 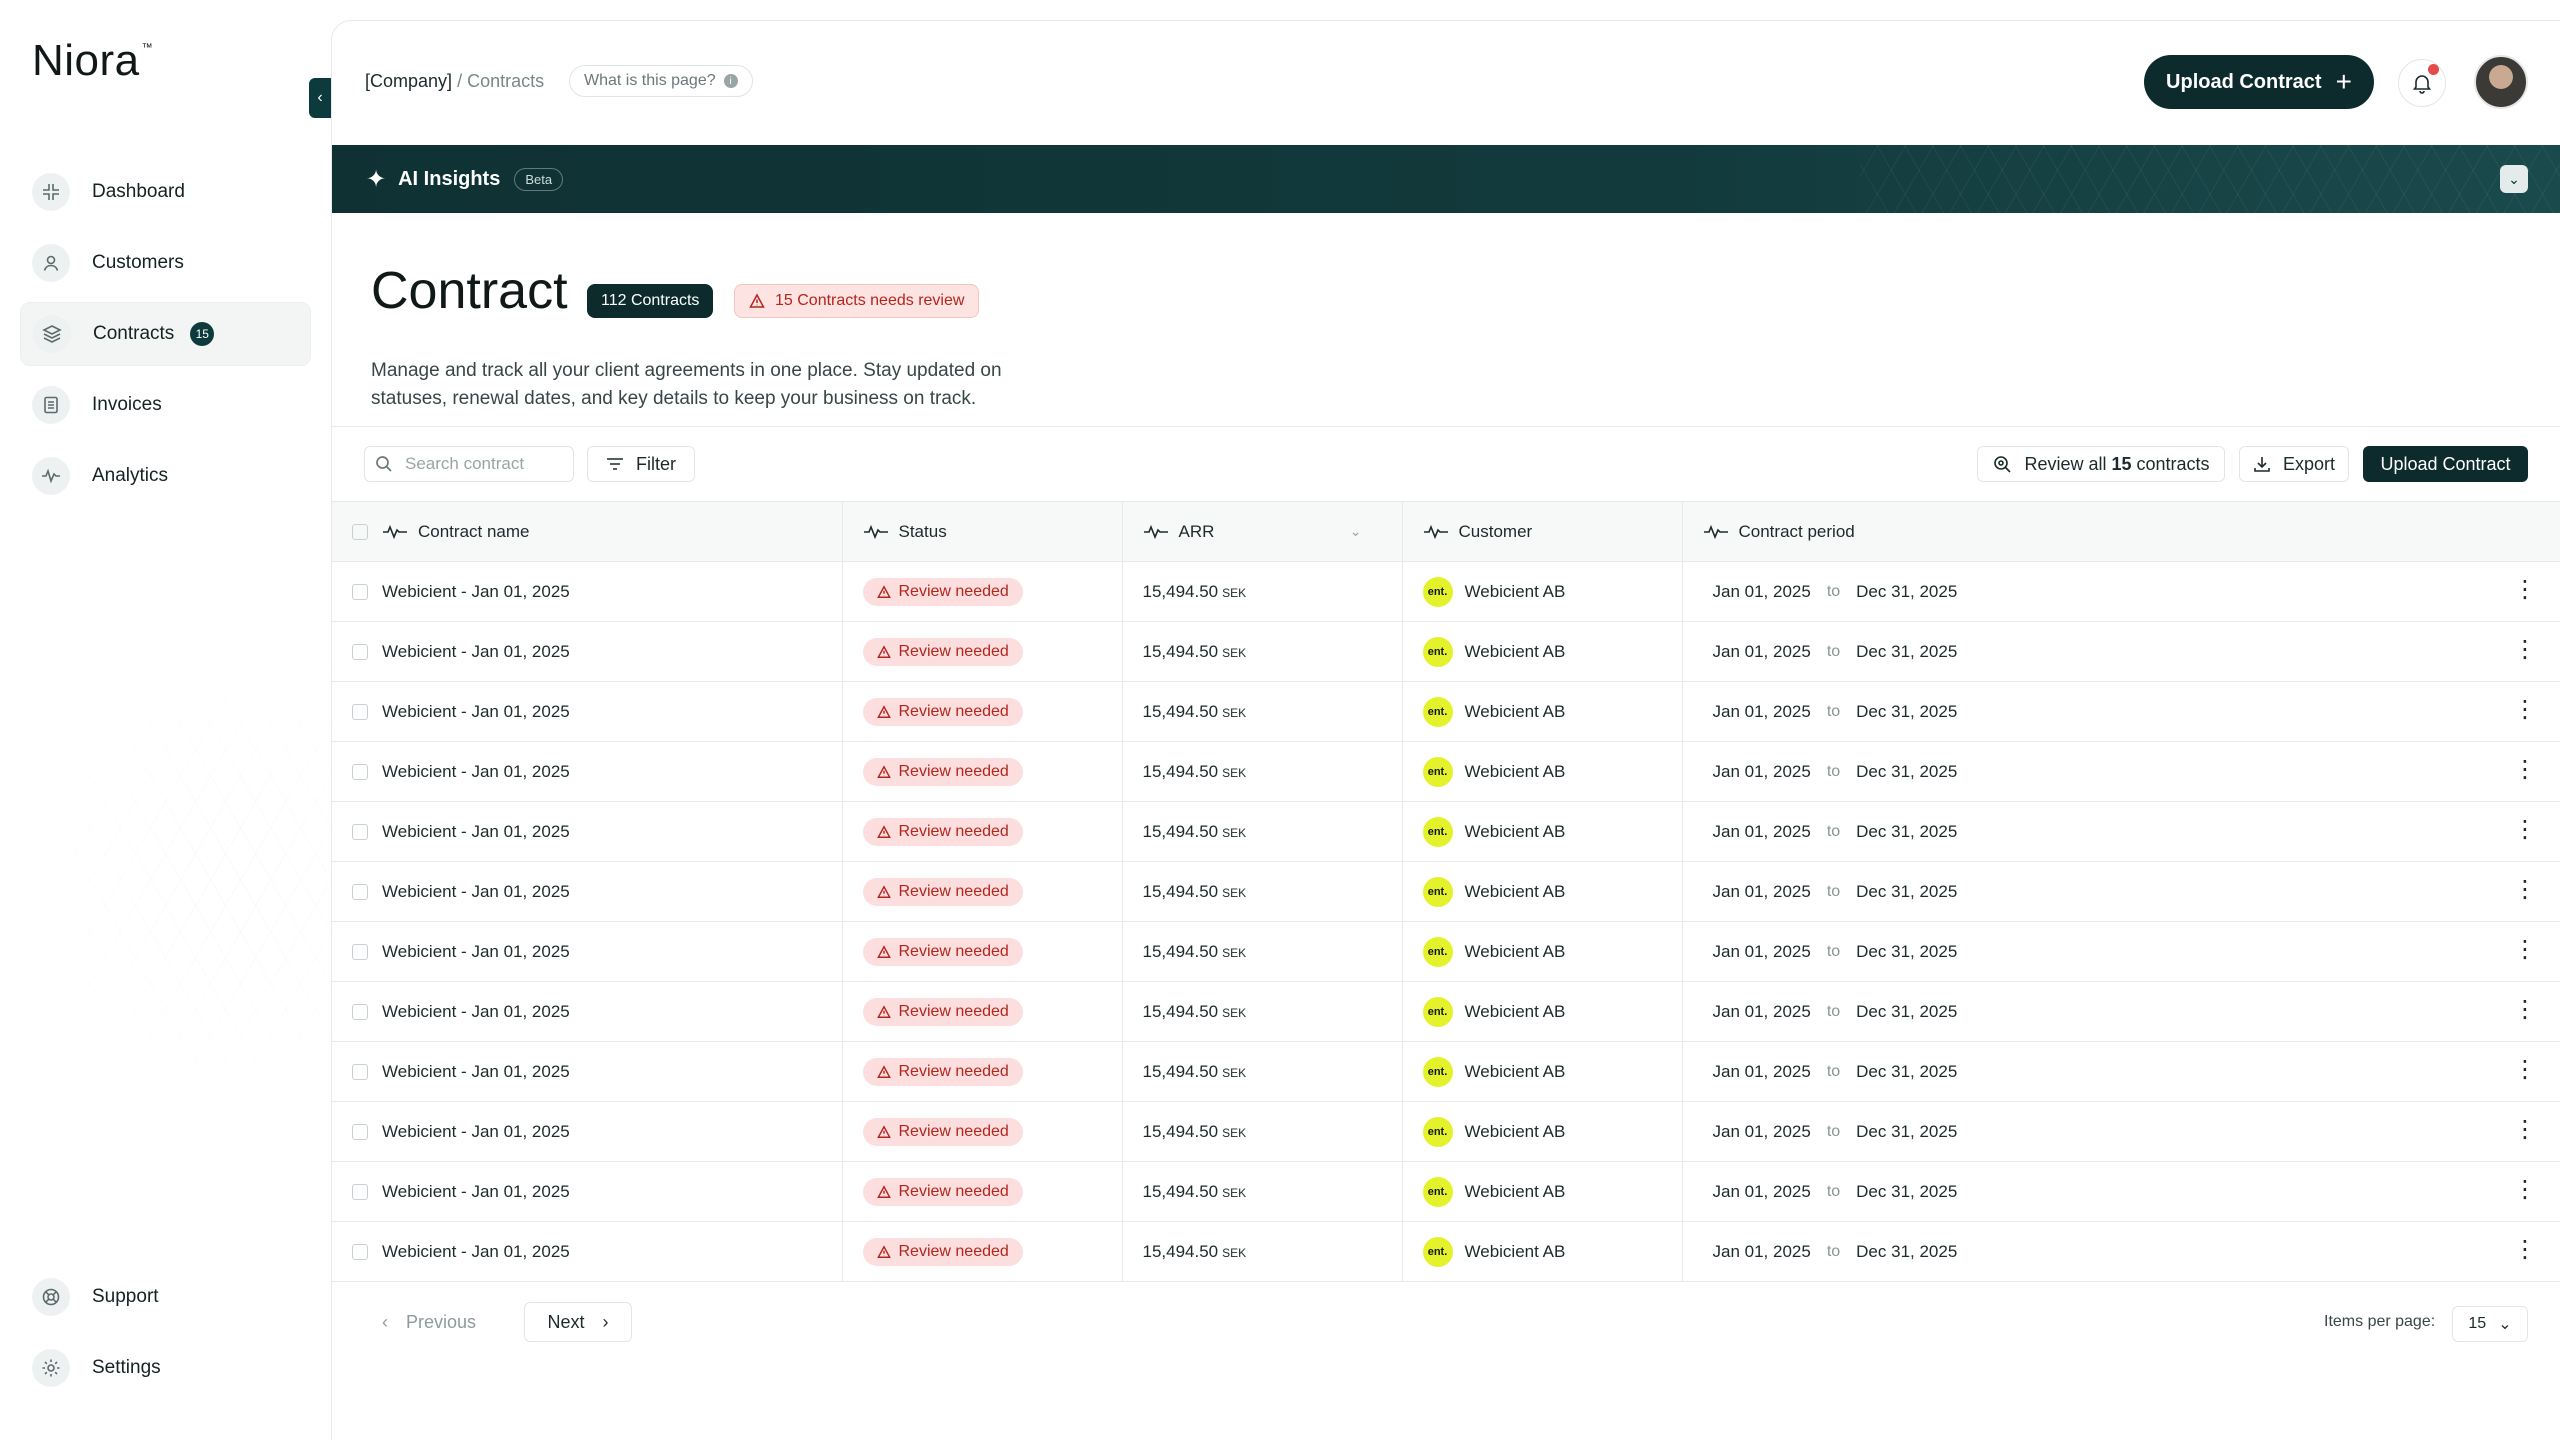 I want to click on collapse-sidebar-button: ‹, so click(x=320, y=98).